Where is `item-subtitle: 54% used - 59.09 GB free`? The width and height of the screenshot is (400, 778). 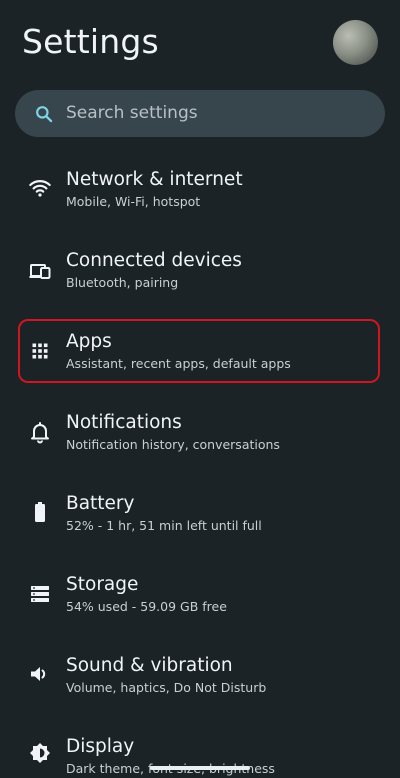
item-subtitle: 54% used - 59.09 GB free is located at coordinates (146, 606).